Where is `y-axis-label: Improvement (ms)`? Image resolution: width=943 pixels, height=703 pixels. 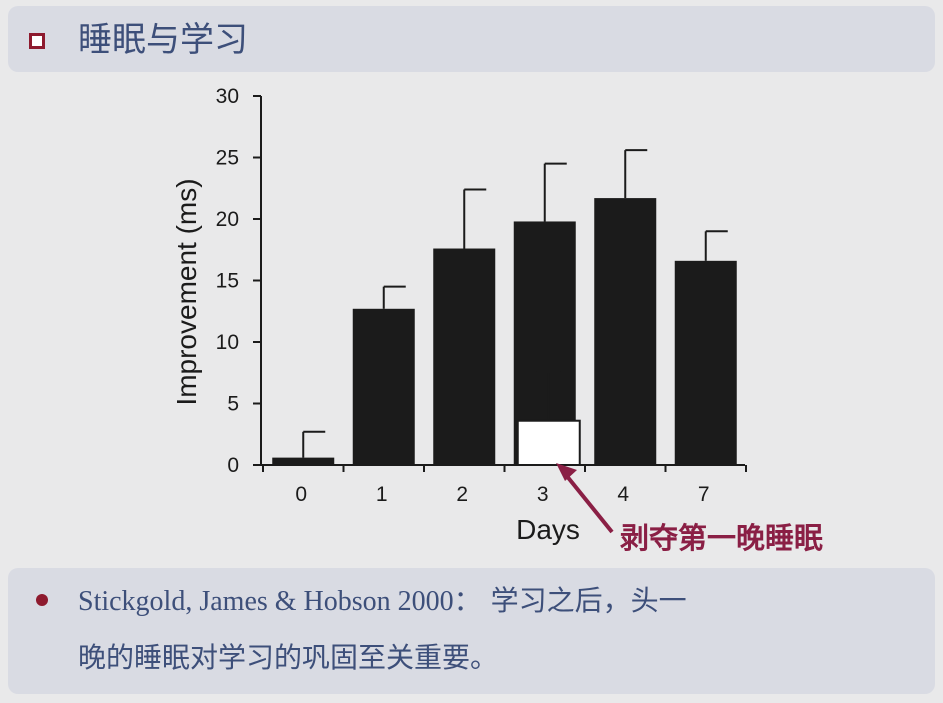 y-axis-label: Improvement (ms) is located at coordinates (186, 291).